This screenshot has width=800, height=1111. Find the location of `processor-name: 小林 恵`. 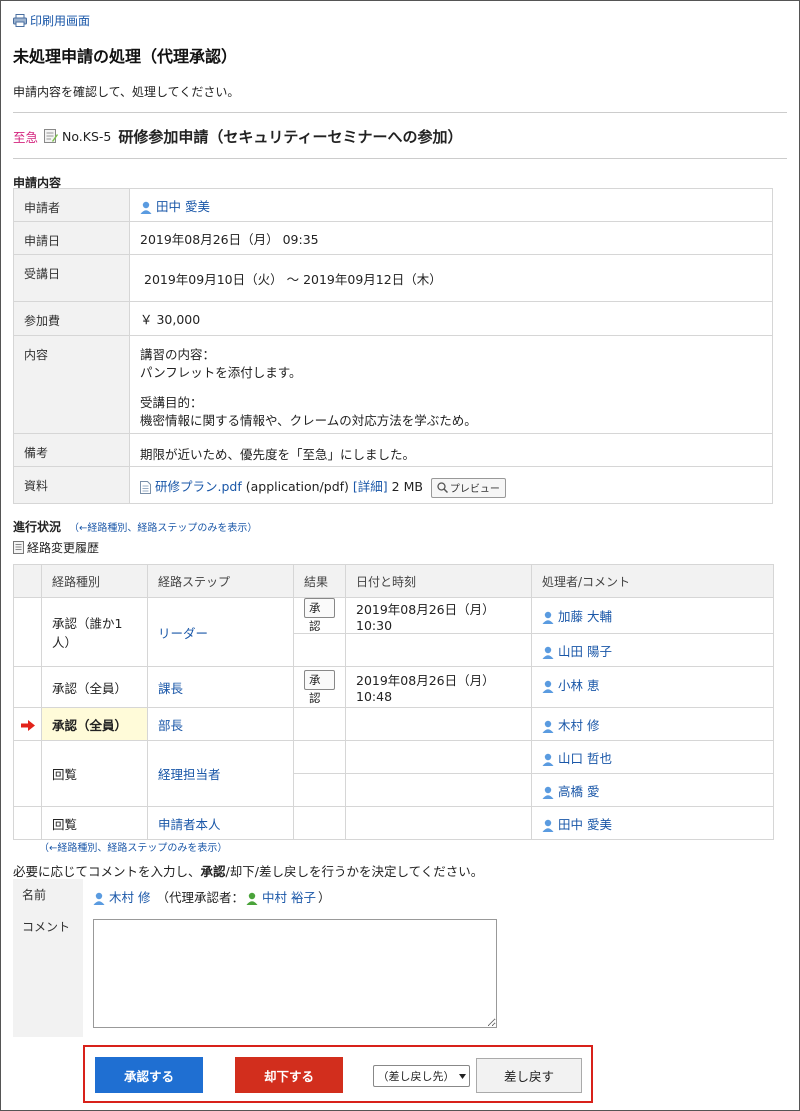

processor-name: 小林 恵 is located at coordinates (578, 685).